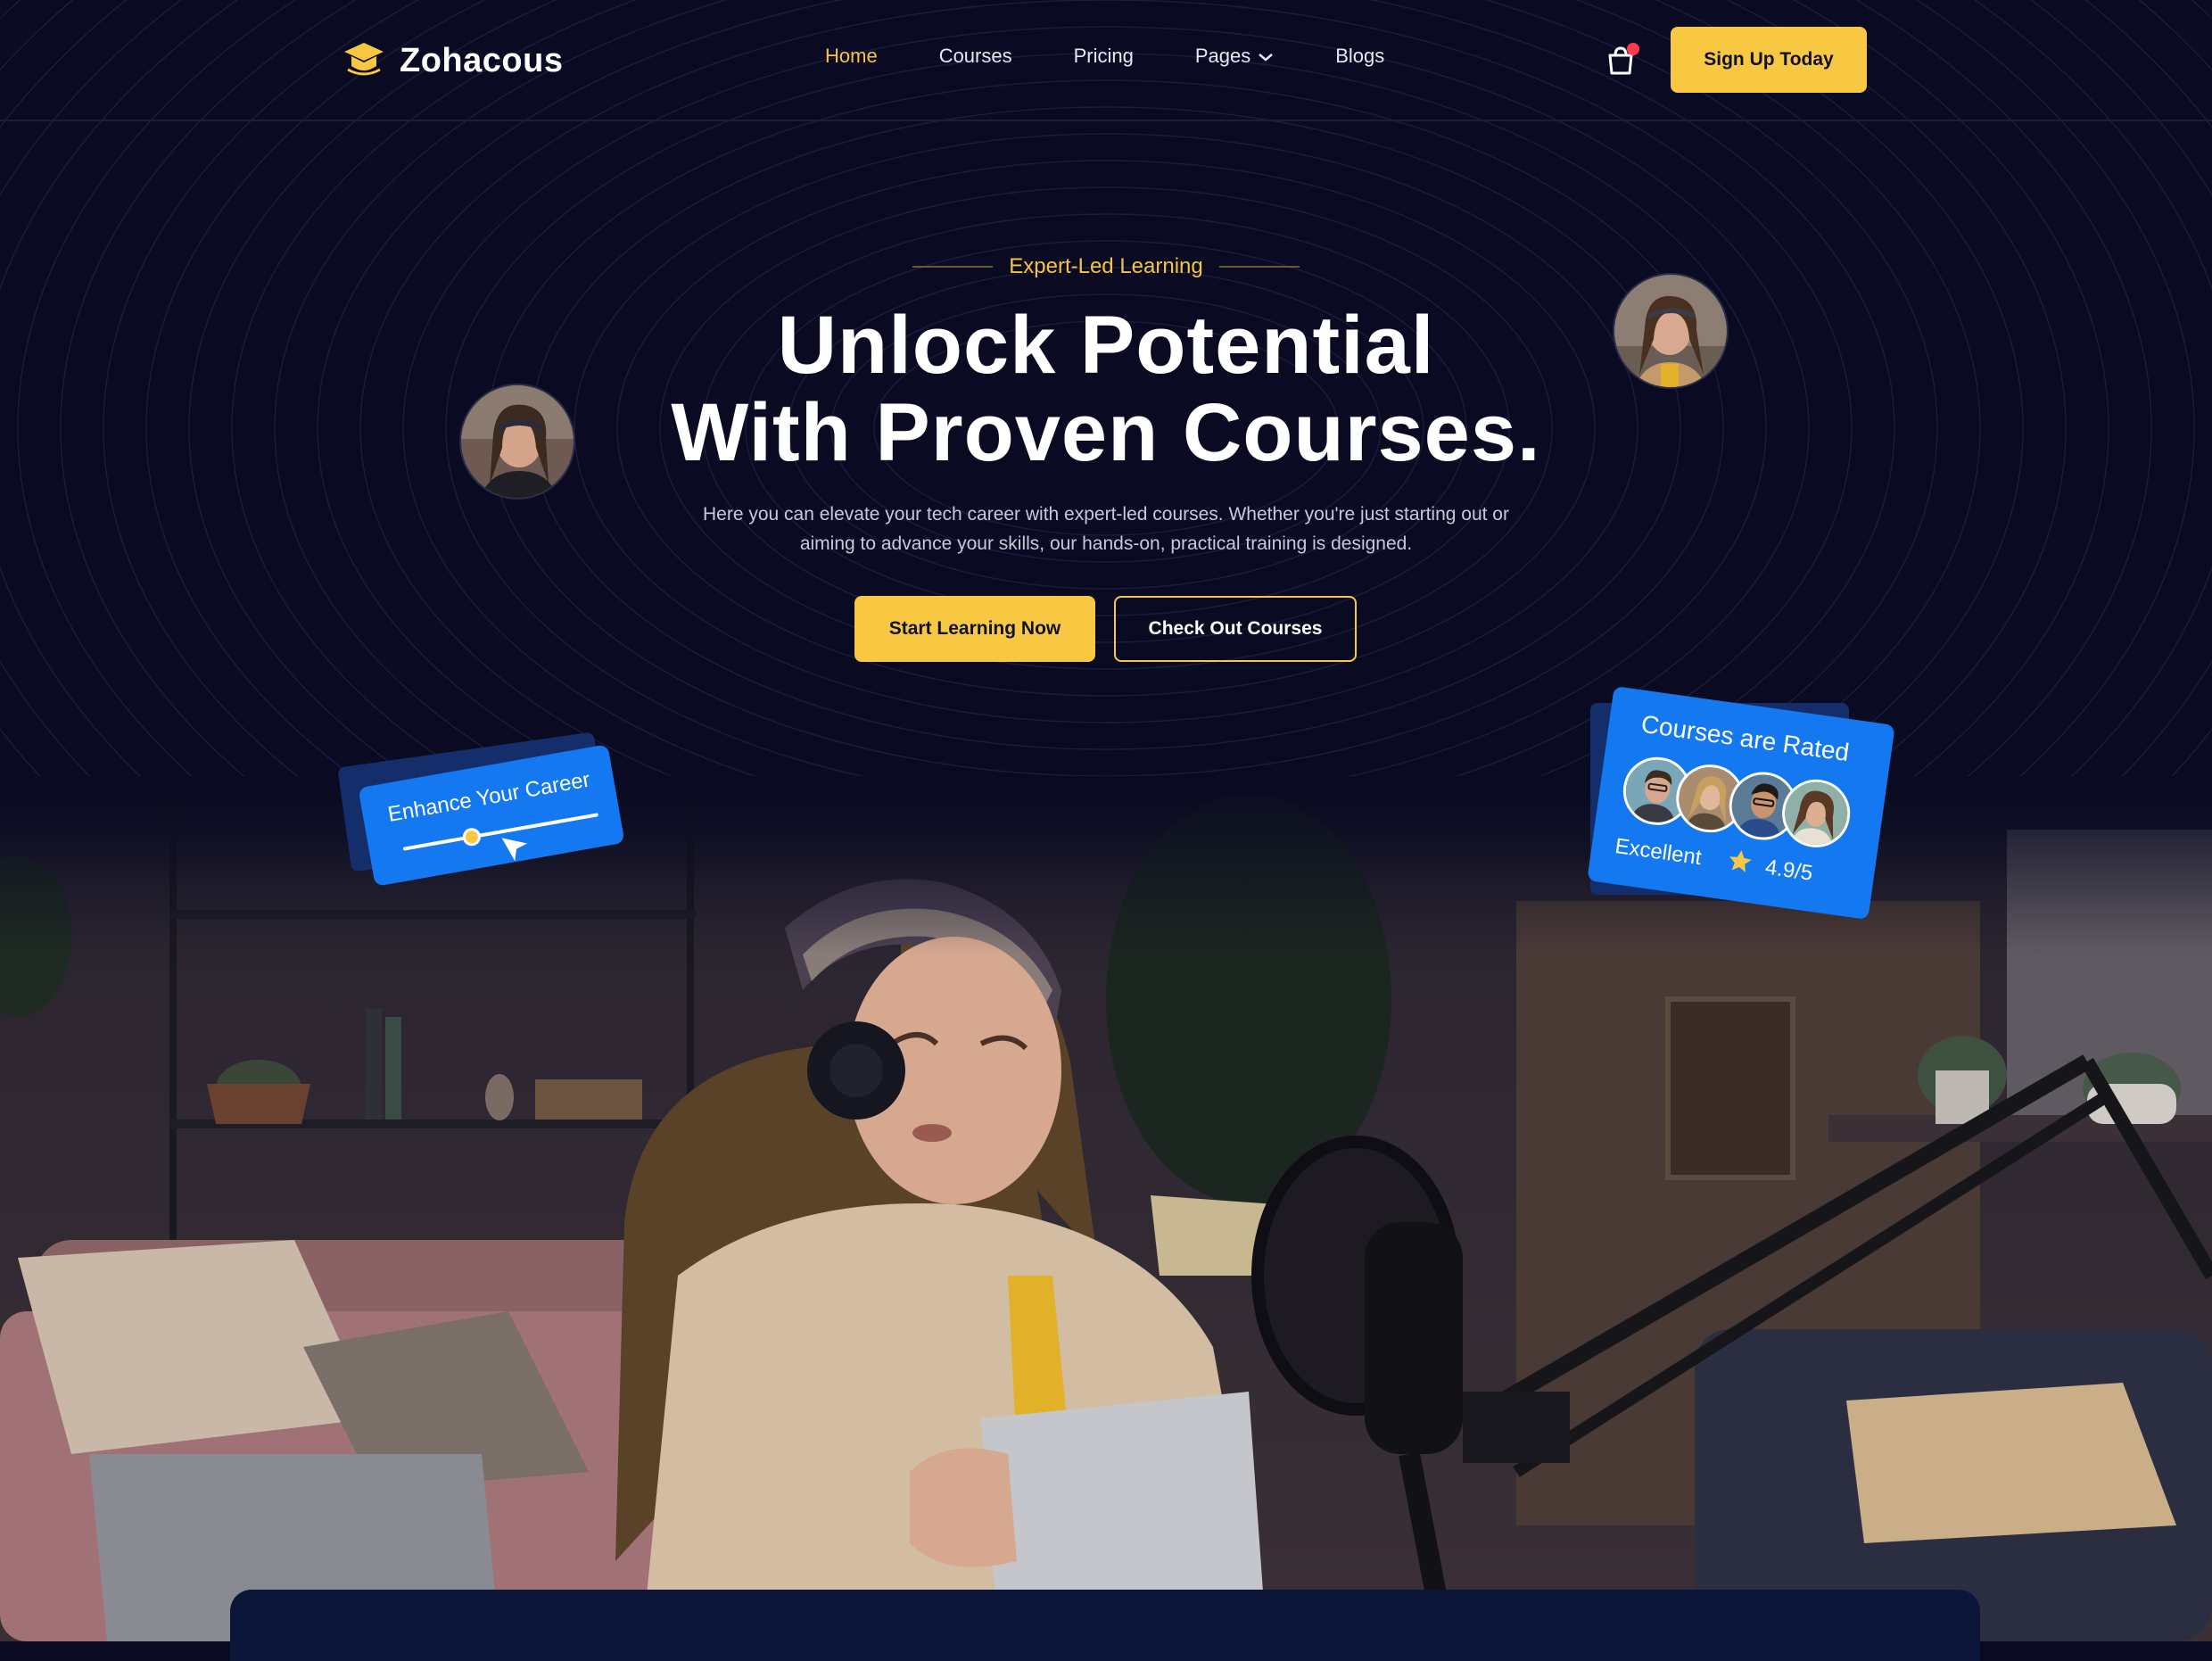 This screenshot has width=2212, height=1661. Describe the element at coordinates (1740, 864) in the screenshot. I see `star-icon` at that location.